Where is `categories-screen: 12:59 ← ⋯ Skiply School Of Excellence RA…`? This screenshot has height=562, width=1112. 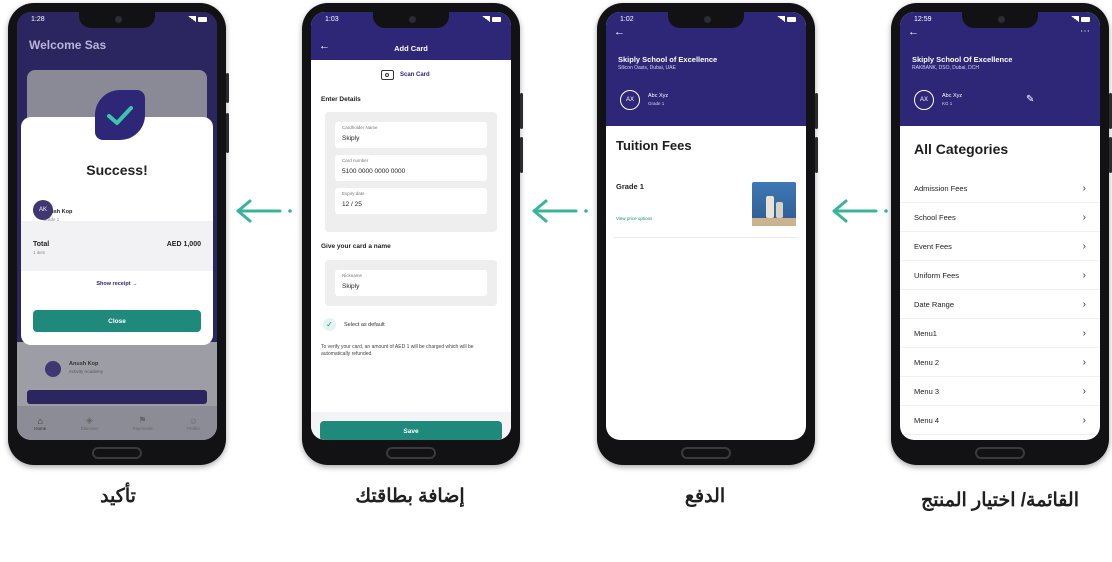 categories-screen: 12:59 ← ⋯ Skiply School Of Excellence RA… is located at coordinates (1000, 226).